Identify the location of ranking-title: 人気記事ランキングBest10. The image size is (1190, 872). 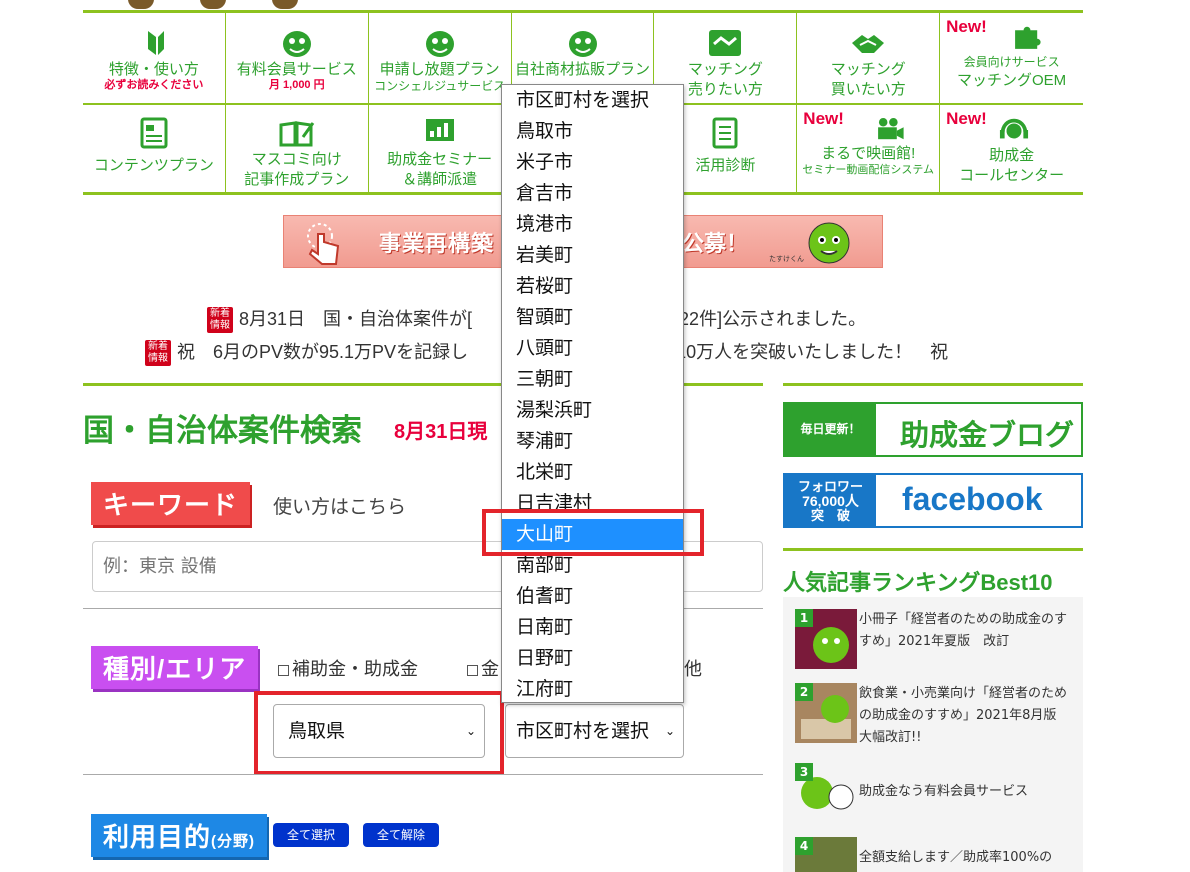
(918, 582).